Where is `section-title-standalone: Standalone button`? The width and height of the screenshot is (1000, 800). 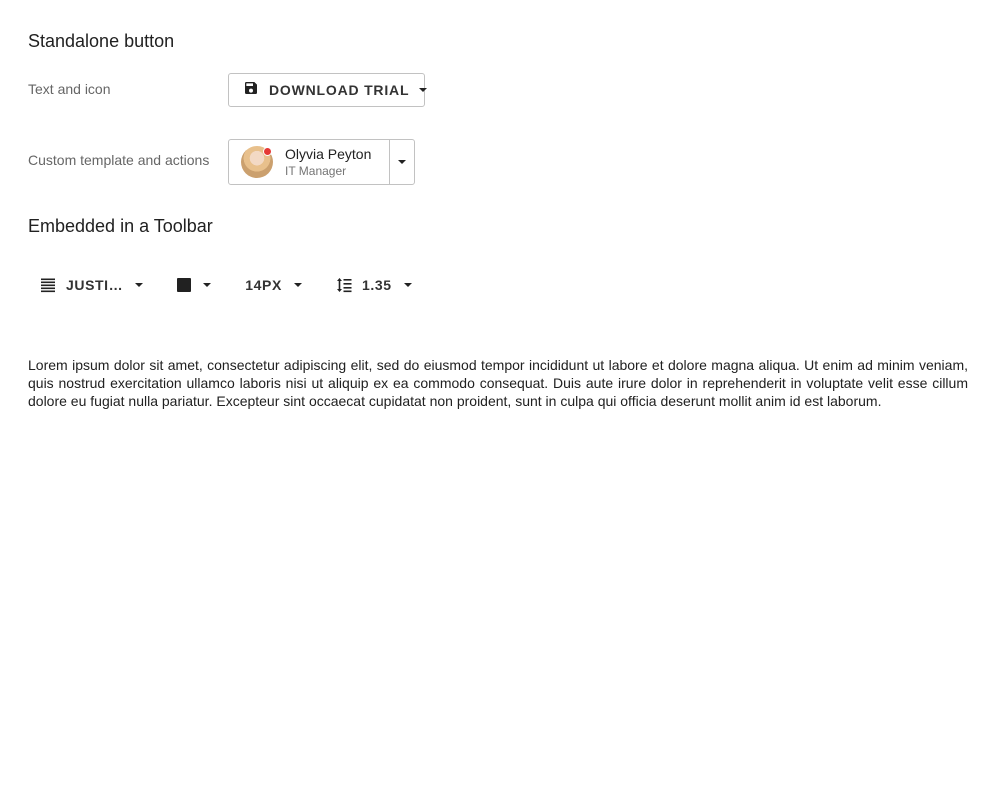
section-title-standalone: Standalone button is located at coordinates (101, 41).